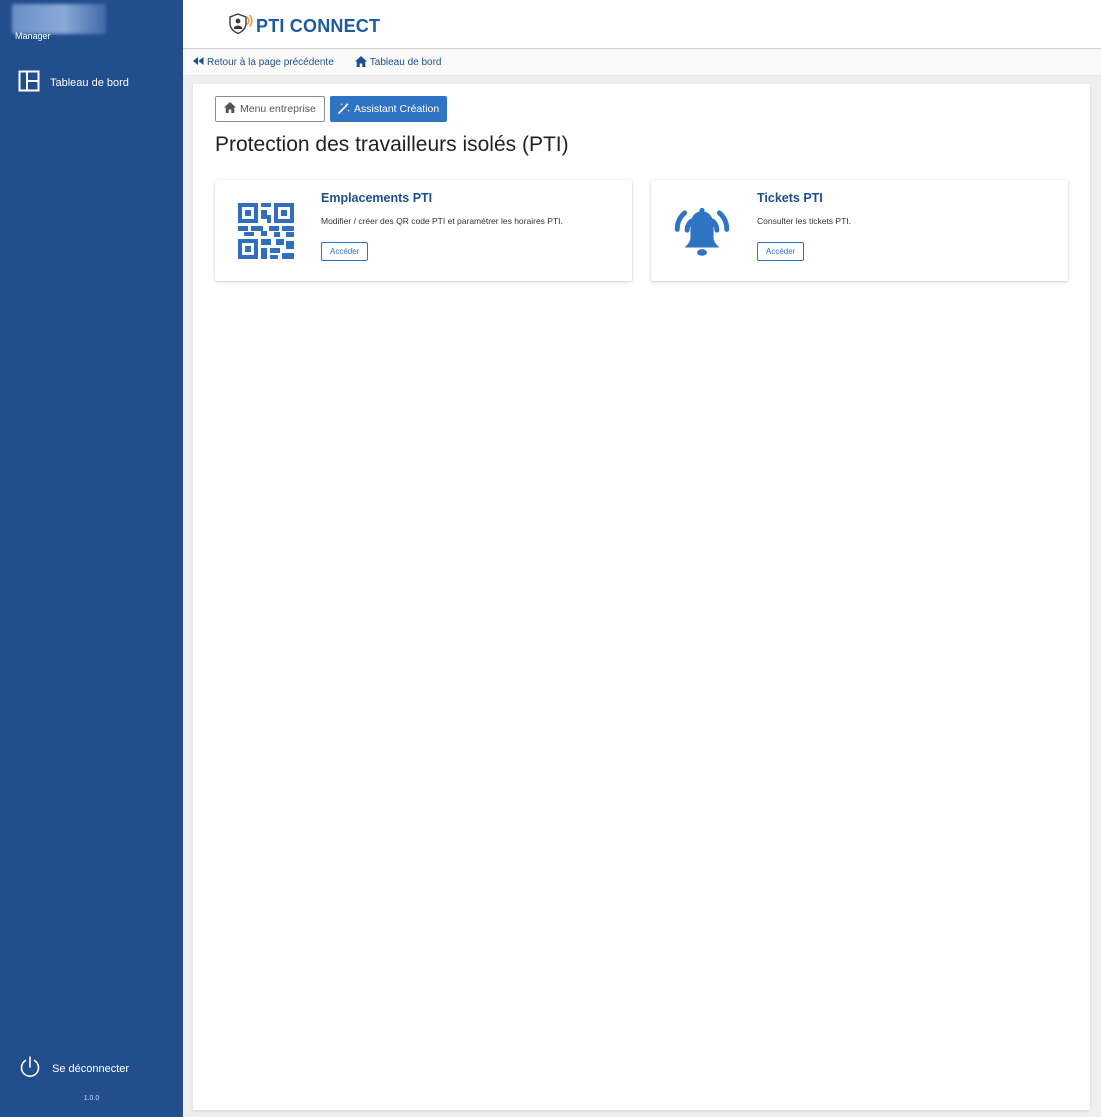 The height and width of the screenshot is (1117, 1101). I want to click on menu-entreprise-button: Menu entreprise, so click(270, 109).